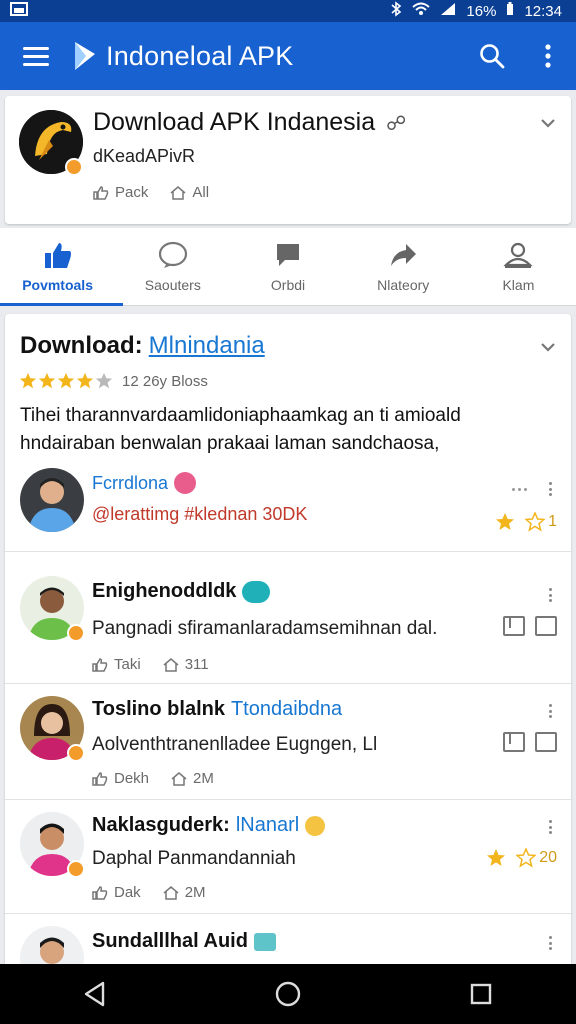  What do you see at coordinates (286, 709) in the screenshot?
I see `post-handle: Ttondaibdna` at bounding box center [286, 709].